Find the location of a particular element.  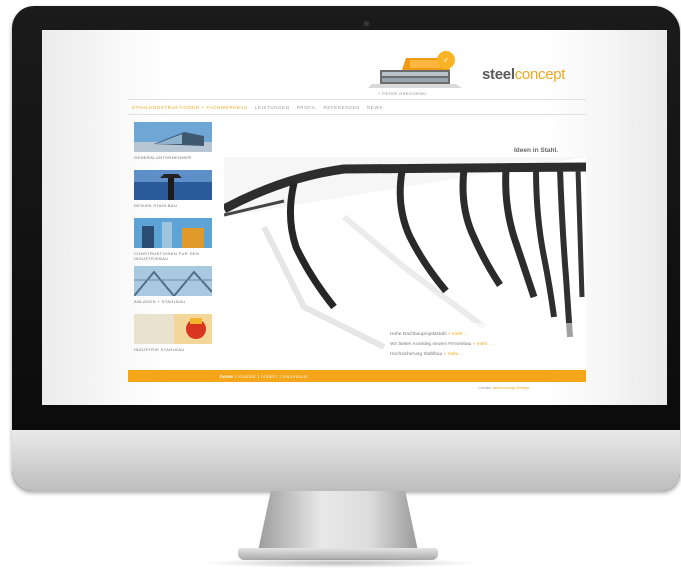

brand-name-concept: concept is located at coordinates (540, 74).